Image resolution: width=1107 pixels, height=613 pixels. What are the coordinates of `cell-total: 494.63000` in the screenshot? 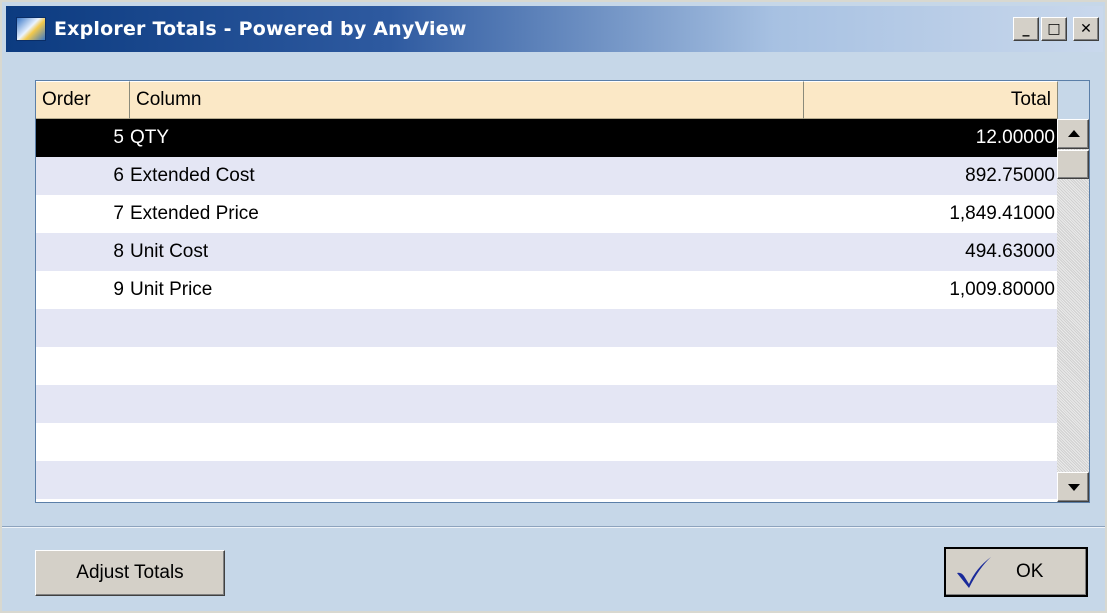 It's located at (1010, 251).